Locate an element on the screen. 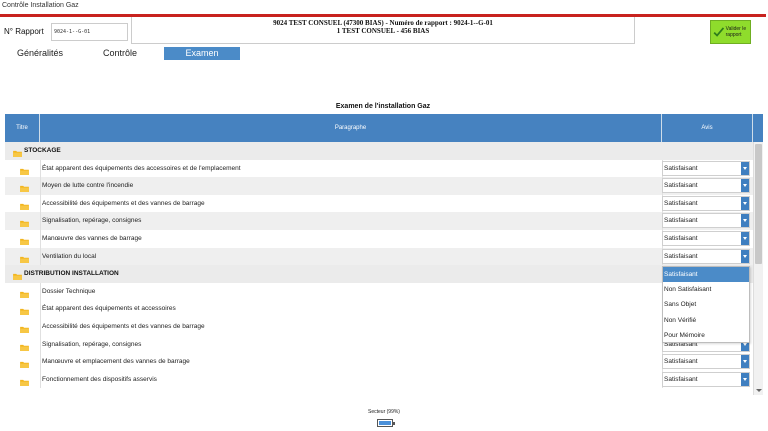 This screenshot has width=768, height=431. battery-level is located at coordinates (385, 423).